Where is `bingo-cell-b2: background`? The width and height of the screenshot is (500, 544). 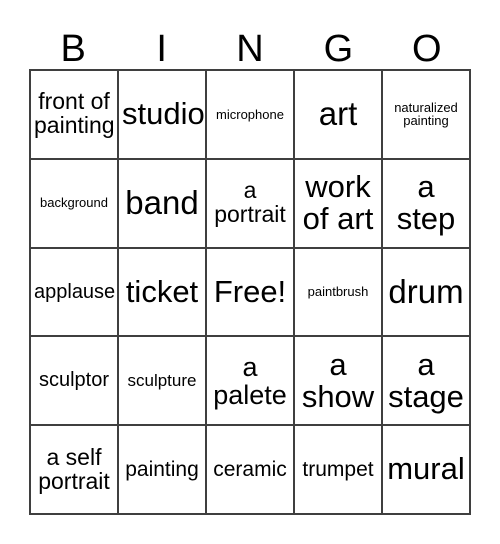
bingo-cell-b2: background is located at coordinates (75, 204).